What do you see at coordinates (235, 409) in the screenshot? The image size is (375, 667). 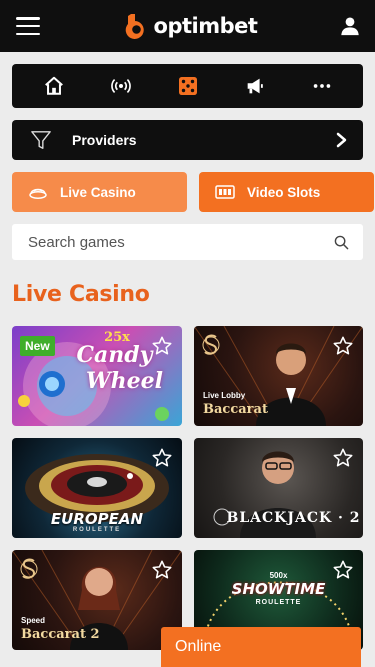 I see `game-title: Baccarat` at bounding box center [235, 409].